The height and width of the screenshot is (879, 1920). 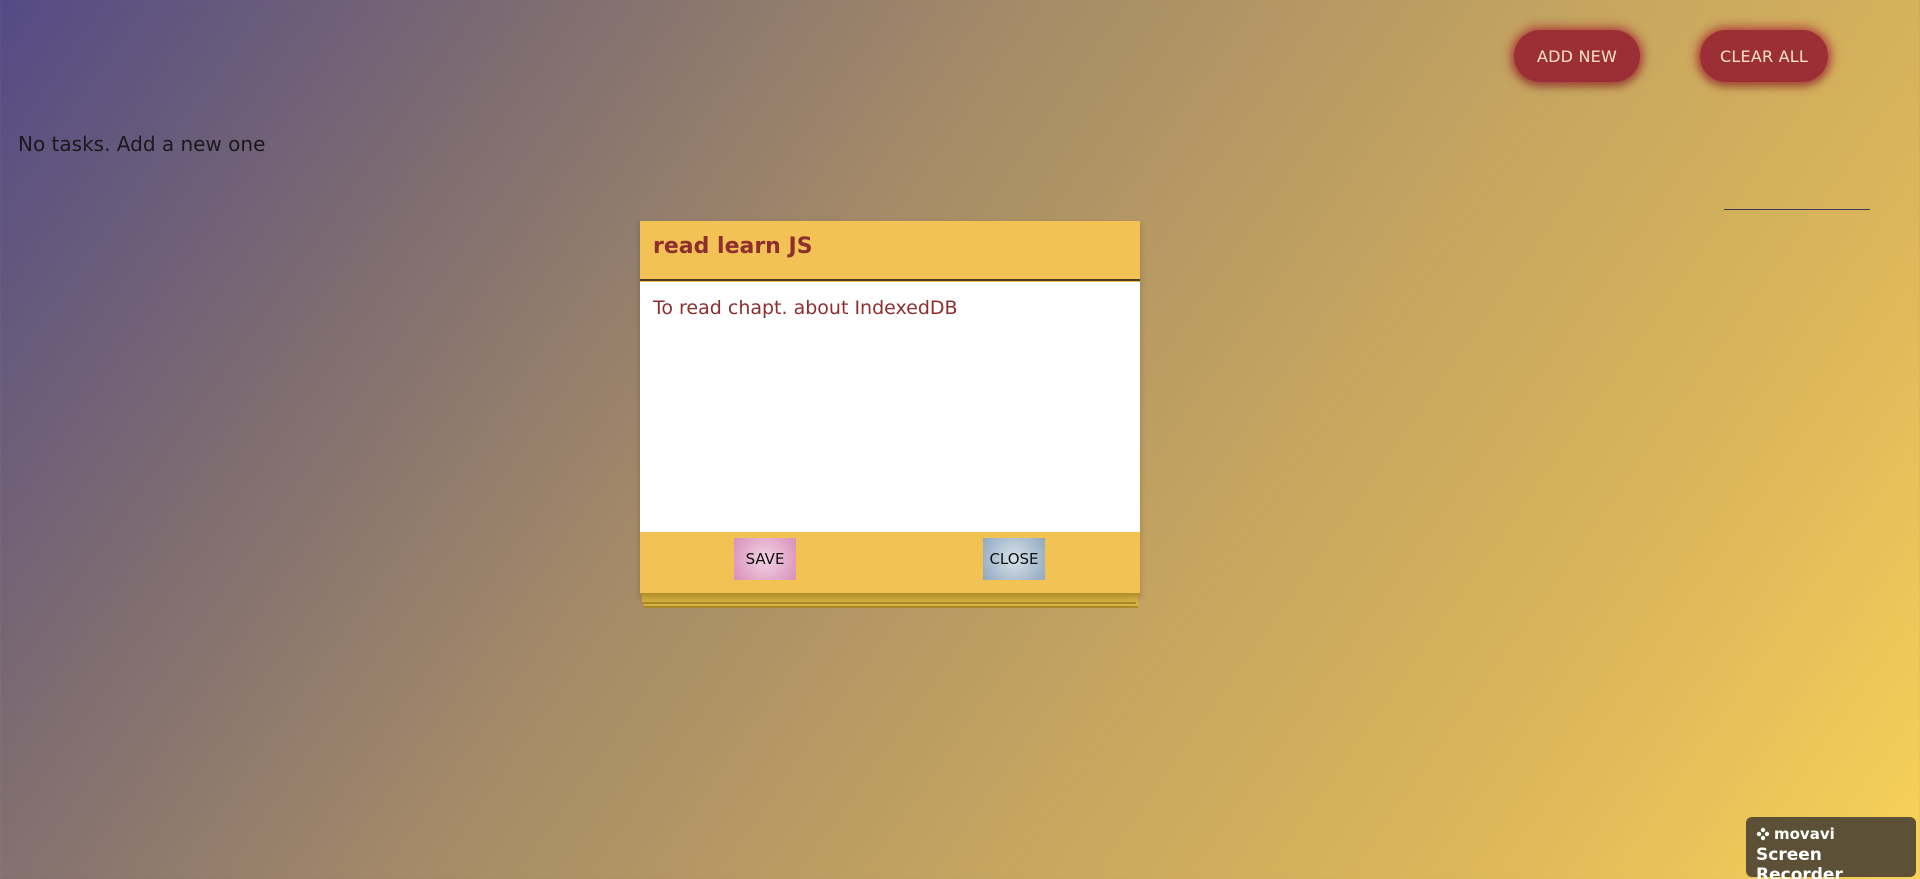 What do you see at coordinates (1577, 56) in the screenshot?
I see `add-new-button: ADD NEW` at bounding box center [1577, 56].